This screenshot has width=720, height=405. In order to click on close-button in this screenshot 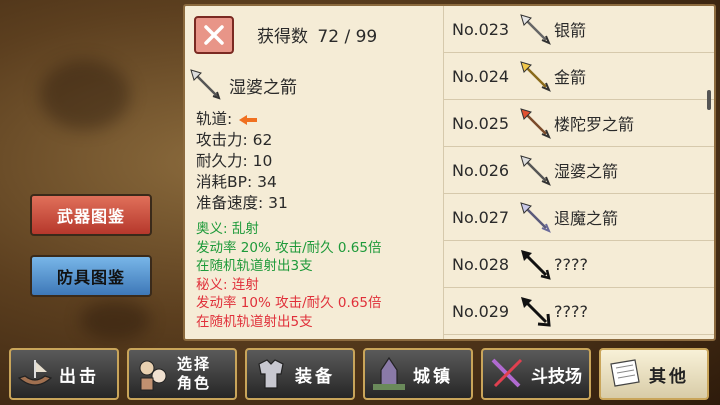, I will do `click(214, 35)`.